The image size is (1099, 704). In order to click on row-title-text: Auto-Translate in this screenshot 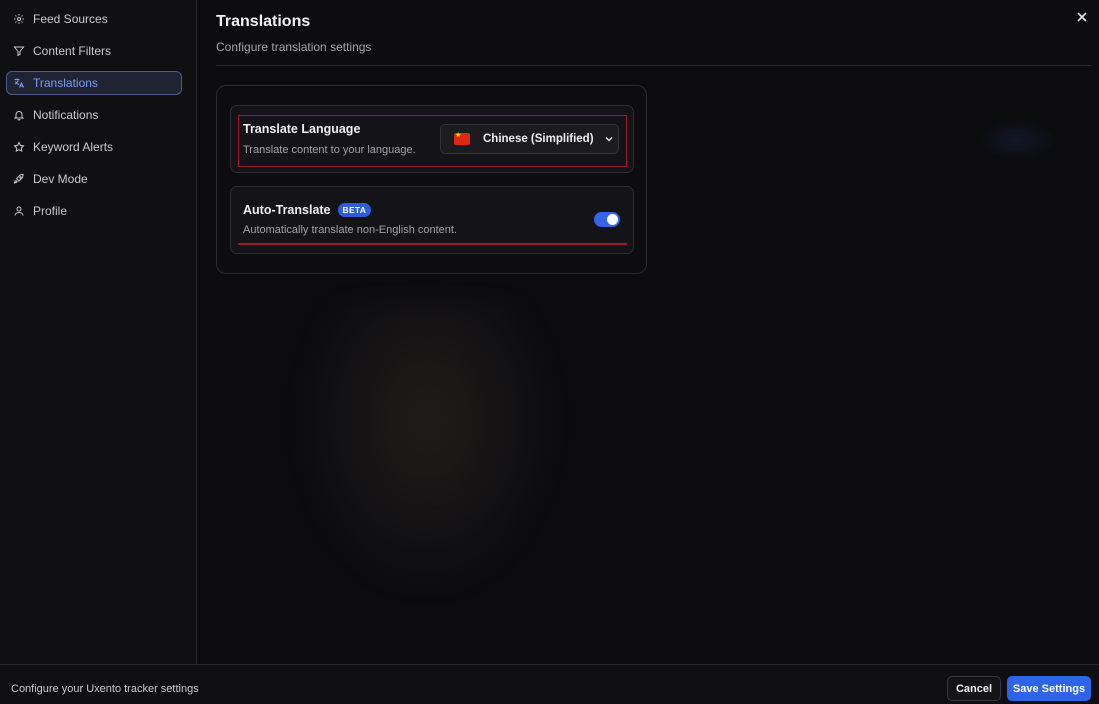, I will do `click(287, 210)`.